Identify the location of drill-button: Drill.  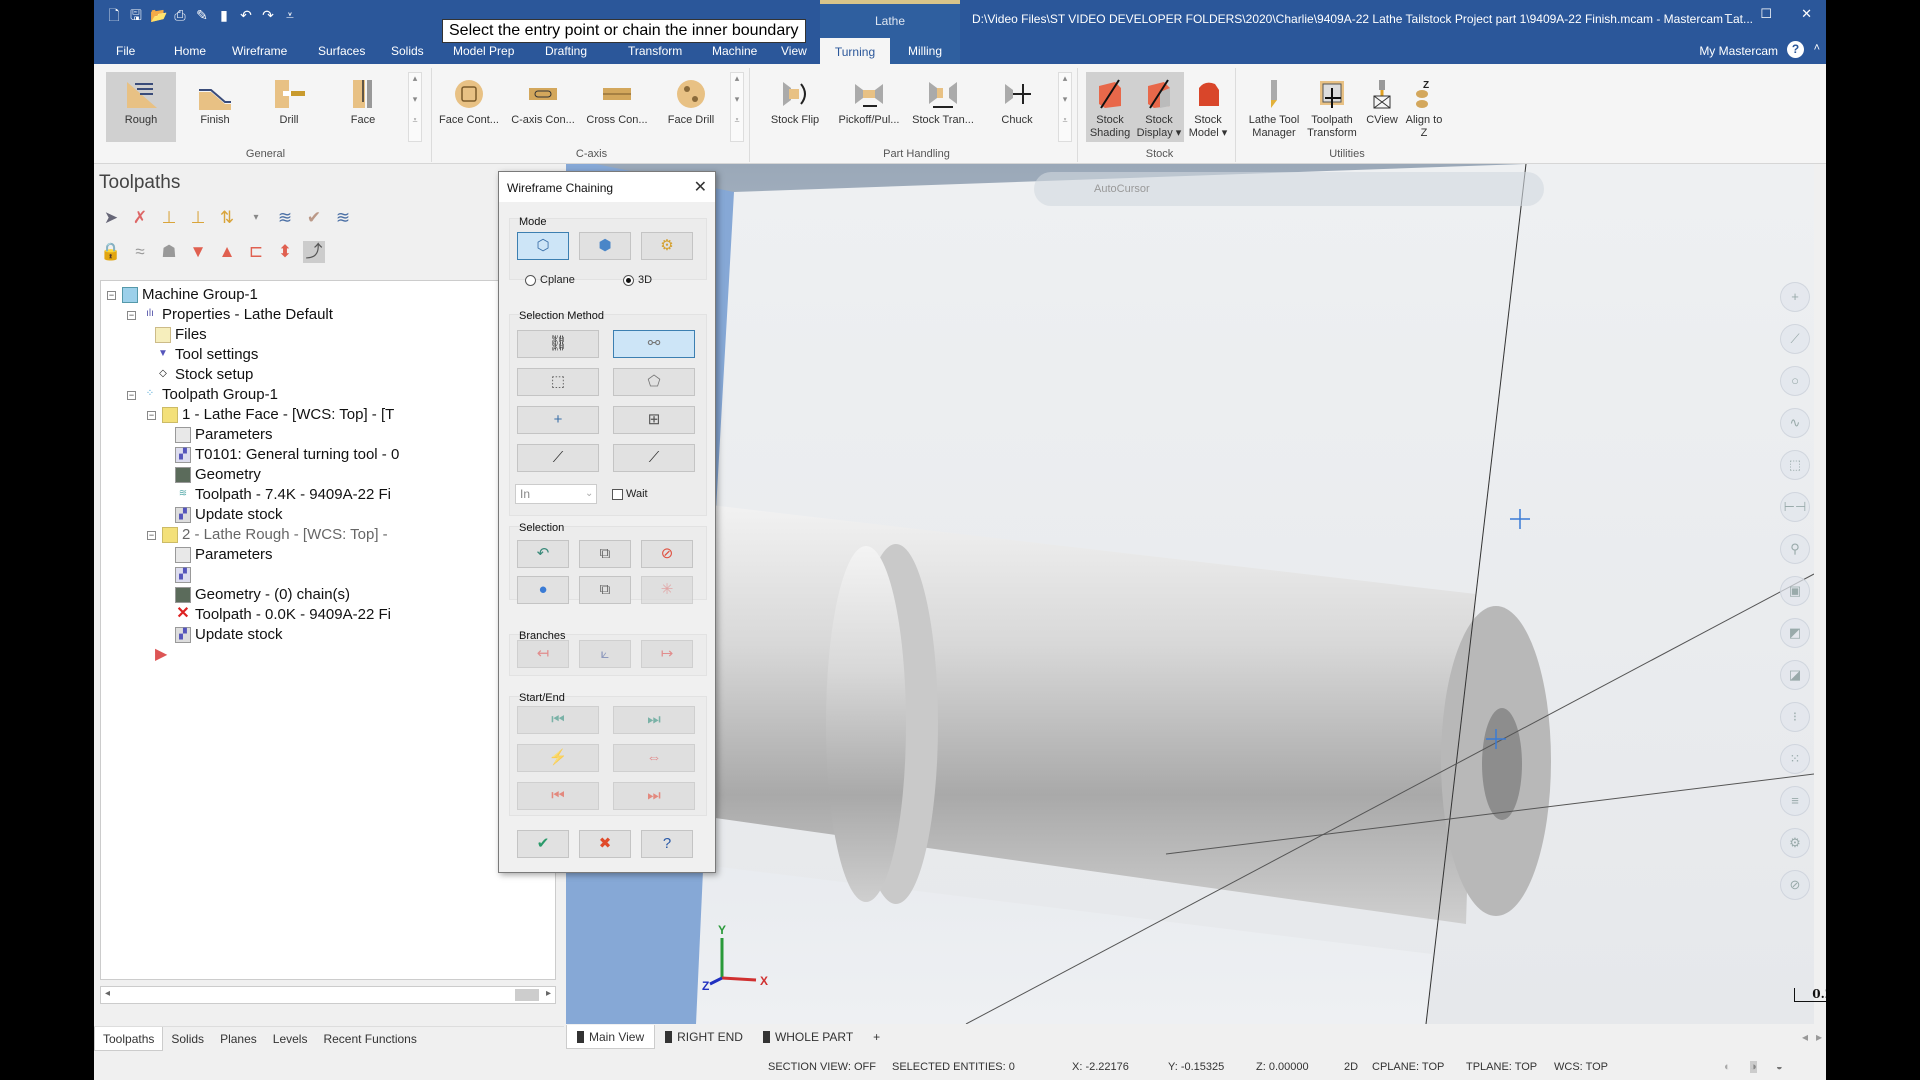
(289, 107).